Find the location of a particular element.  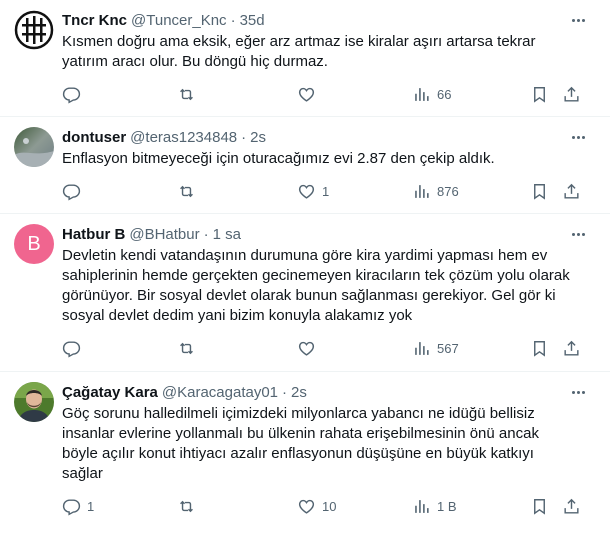

display-name: Hatbur B is located at coordinates (93, 234).